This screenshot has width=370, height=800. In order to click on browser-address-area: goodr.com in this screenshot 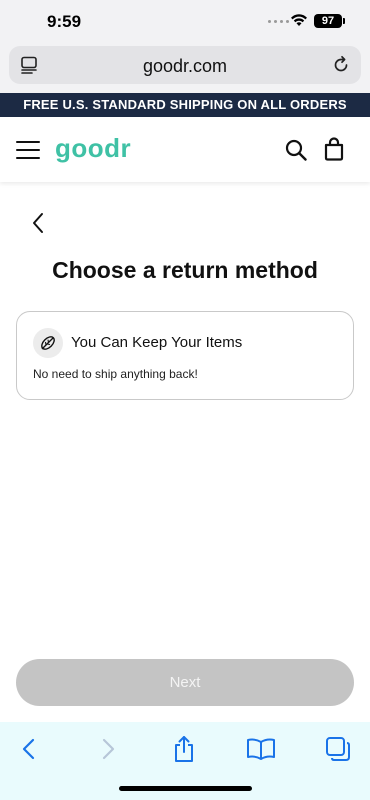, I will do `click(185, 66)`.